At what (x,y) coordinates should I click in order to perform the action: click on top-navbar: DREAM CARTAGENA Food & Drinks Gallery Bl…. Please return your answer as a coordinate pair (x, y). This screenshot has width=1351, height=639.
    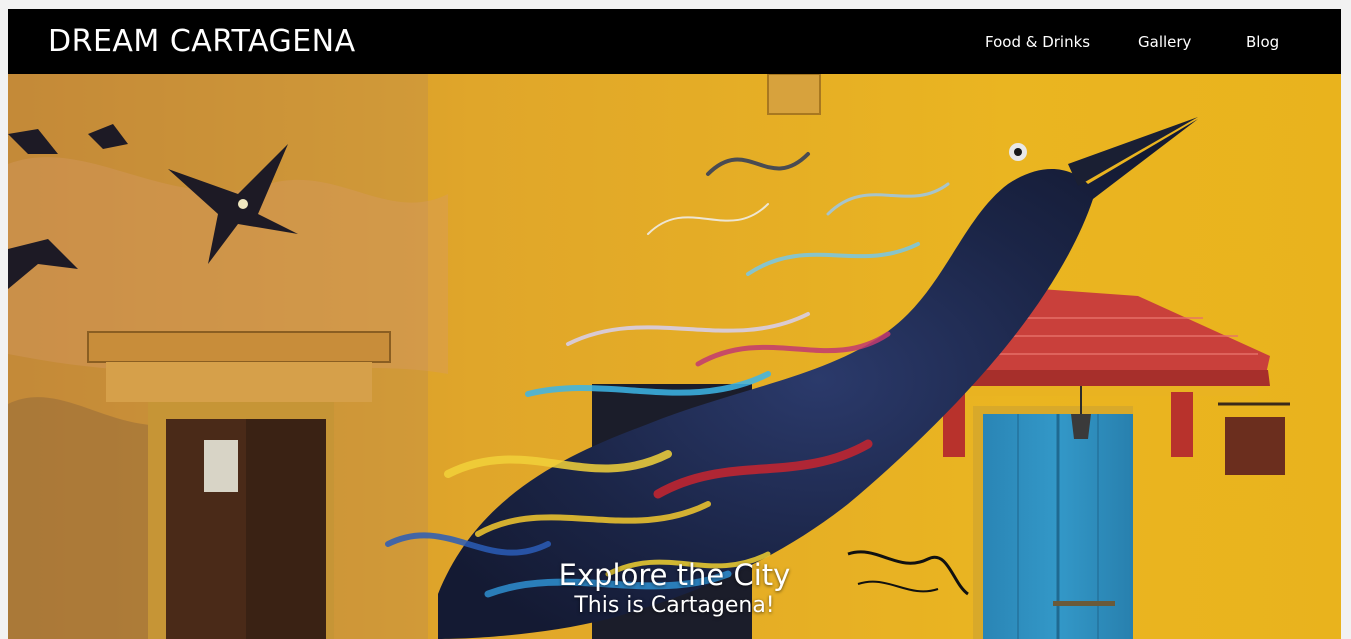
    Looking at the image, I should click on (674, 41).